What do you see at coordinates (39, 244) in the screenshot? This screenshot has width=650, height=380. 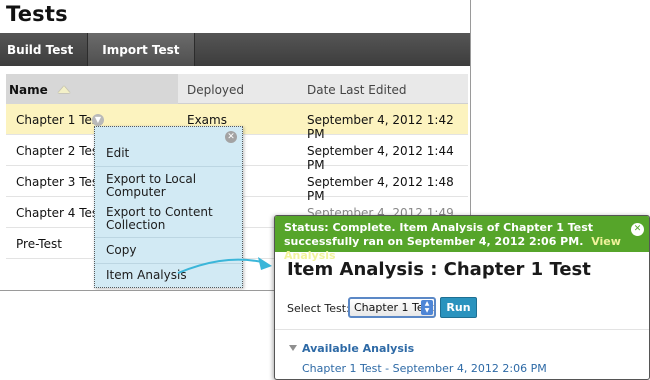 I see `test-name-link: Pre-Test` at bounding box center [39, 244].